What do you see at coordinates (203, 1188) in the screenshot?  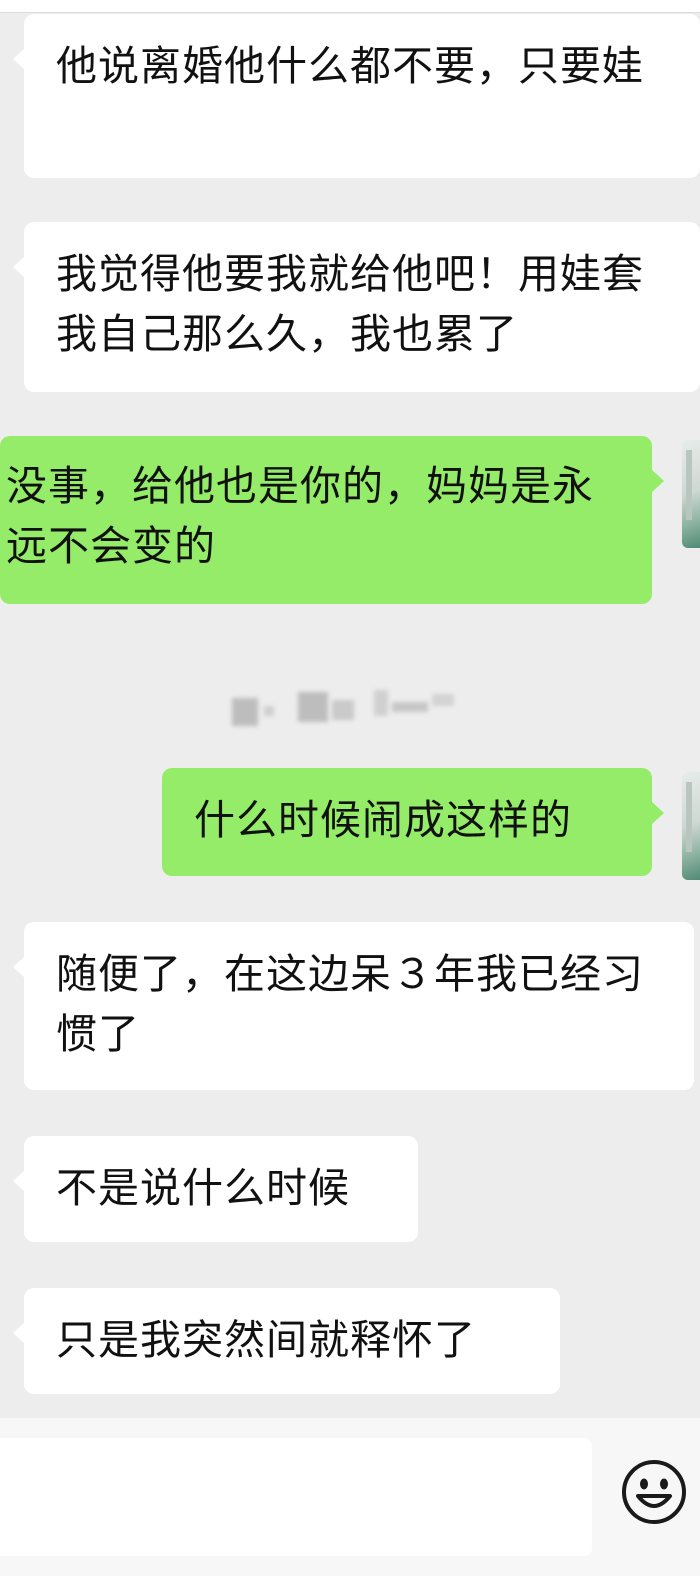 I see `message-text: 不是说什么时候` at bounding box center [203, 1188].